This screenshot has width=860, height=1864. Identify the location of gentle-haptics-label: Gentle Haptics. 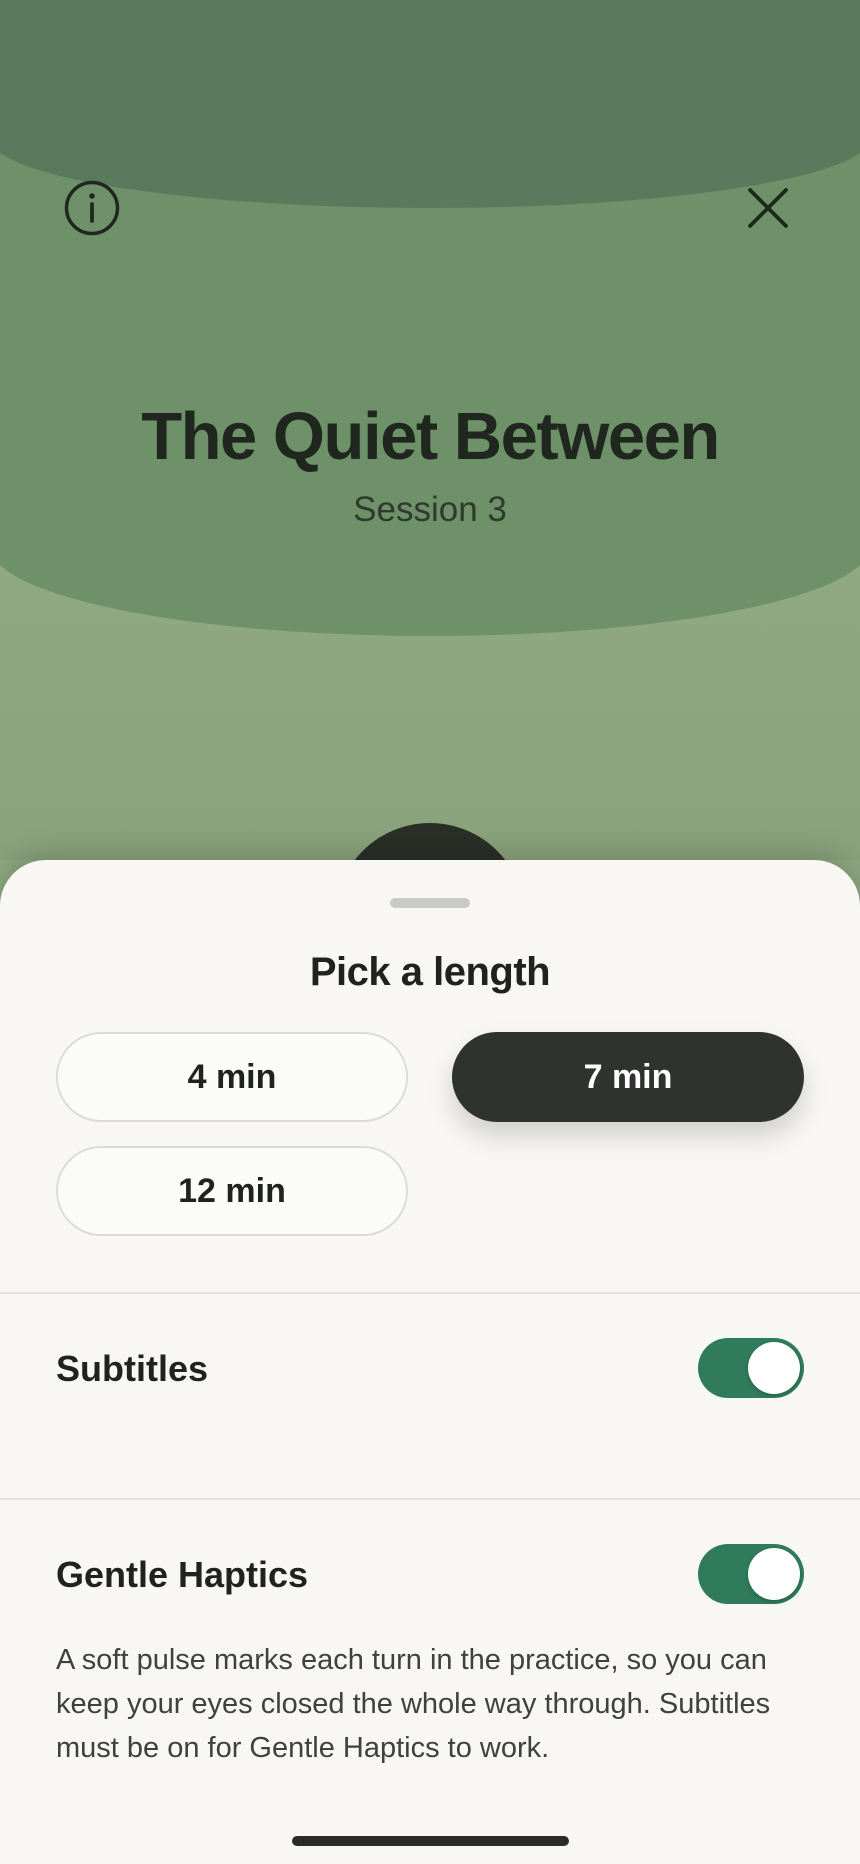
(182, 1574).